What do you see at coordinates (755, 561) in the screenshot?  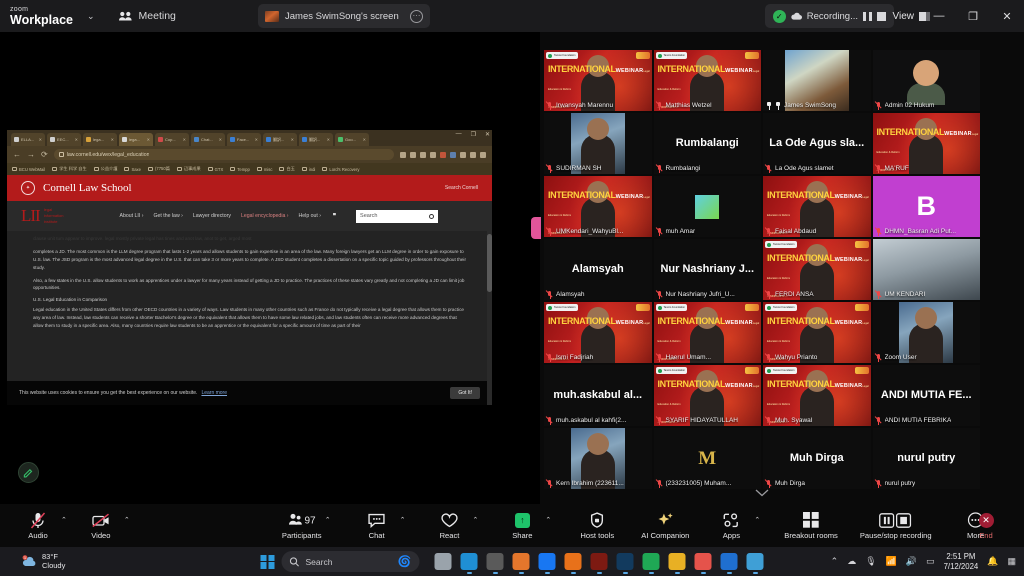 I see `notes-icon` at bounding box center [755, 561].